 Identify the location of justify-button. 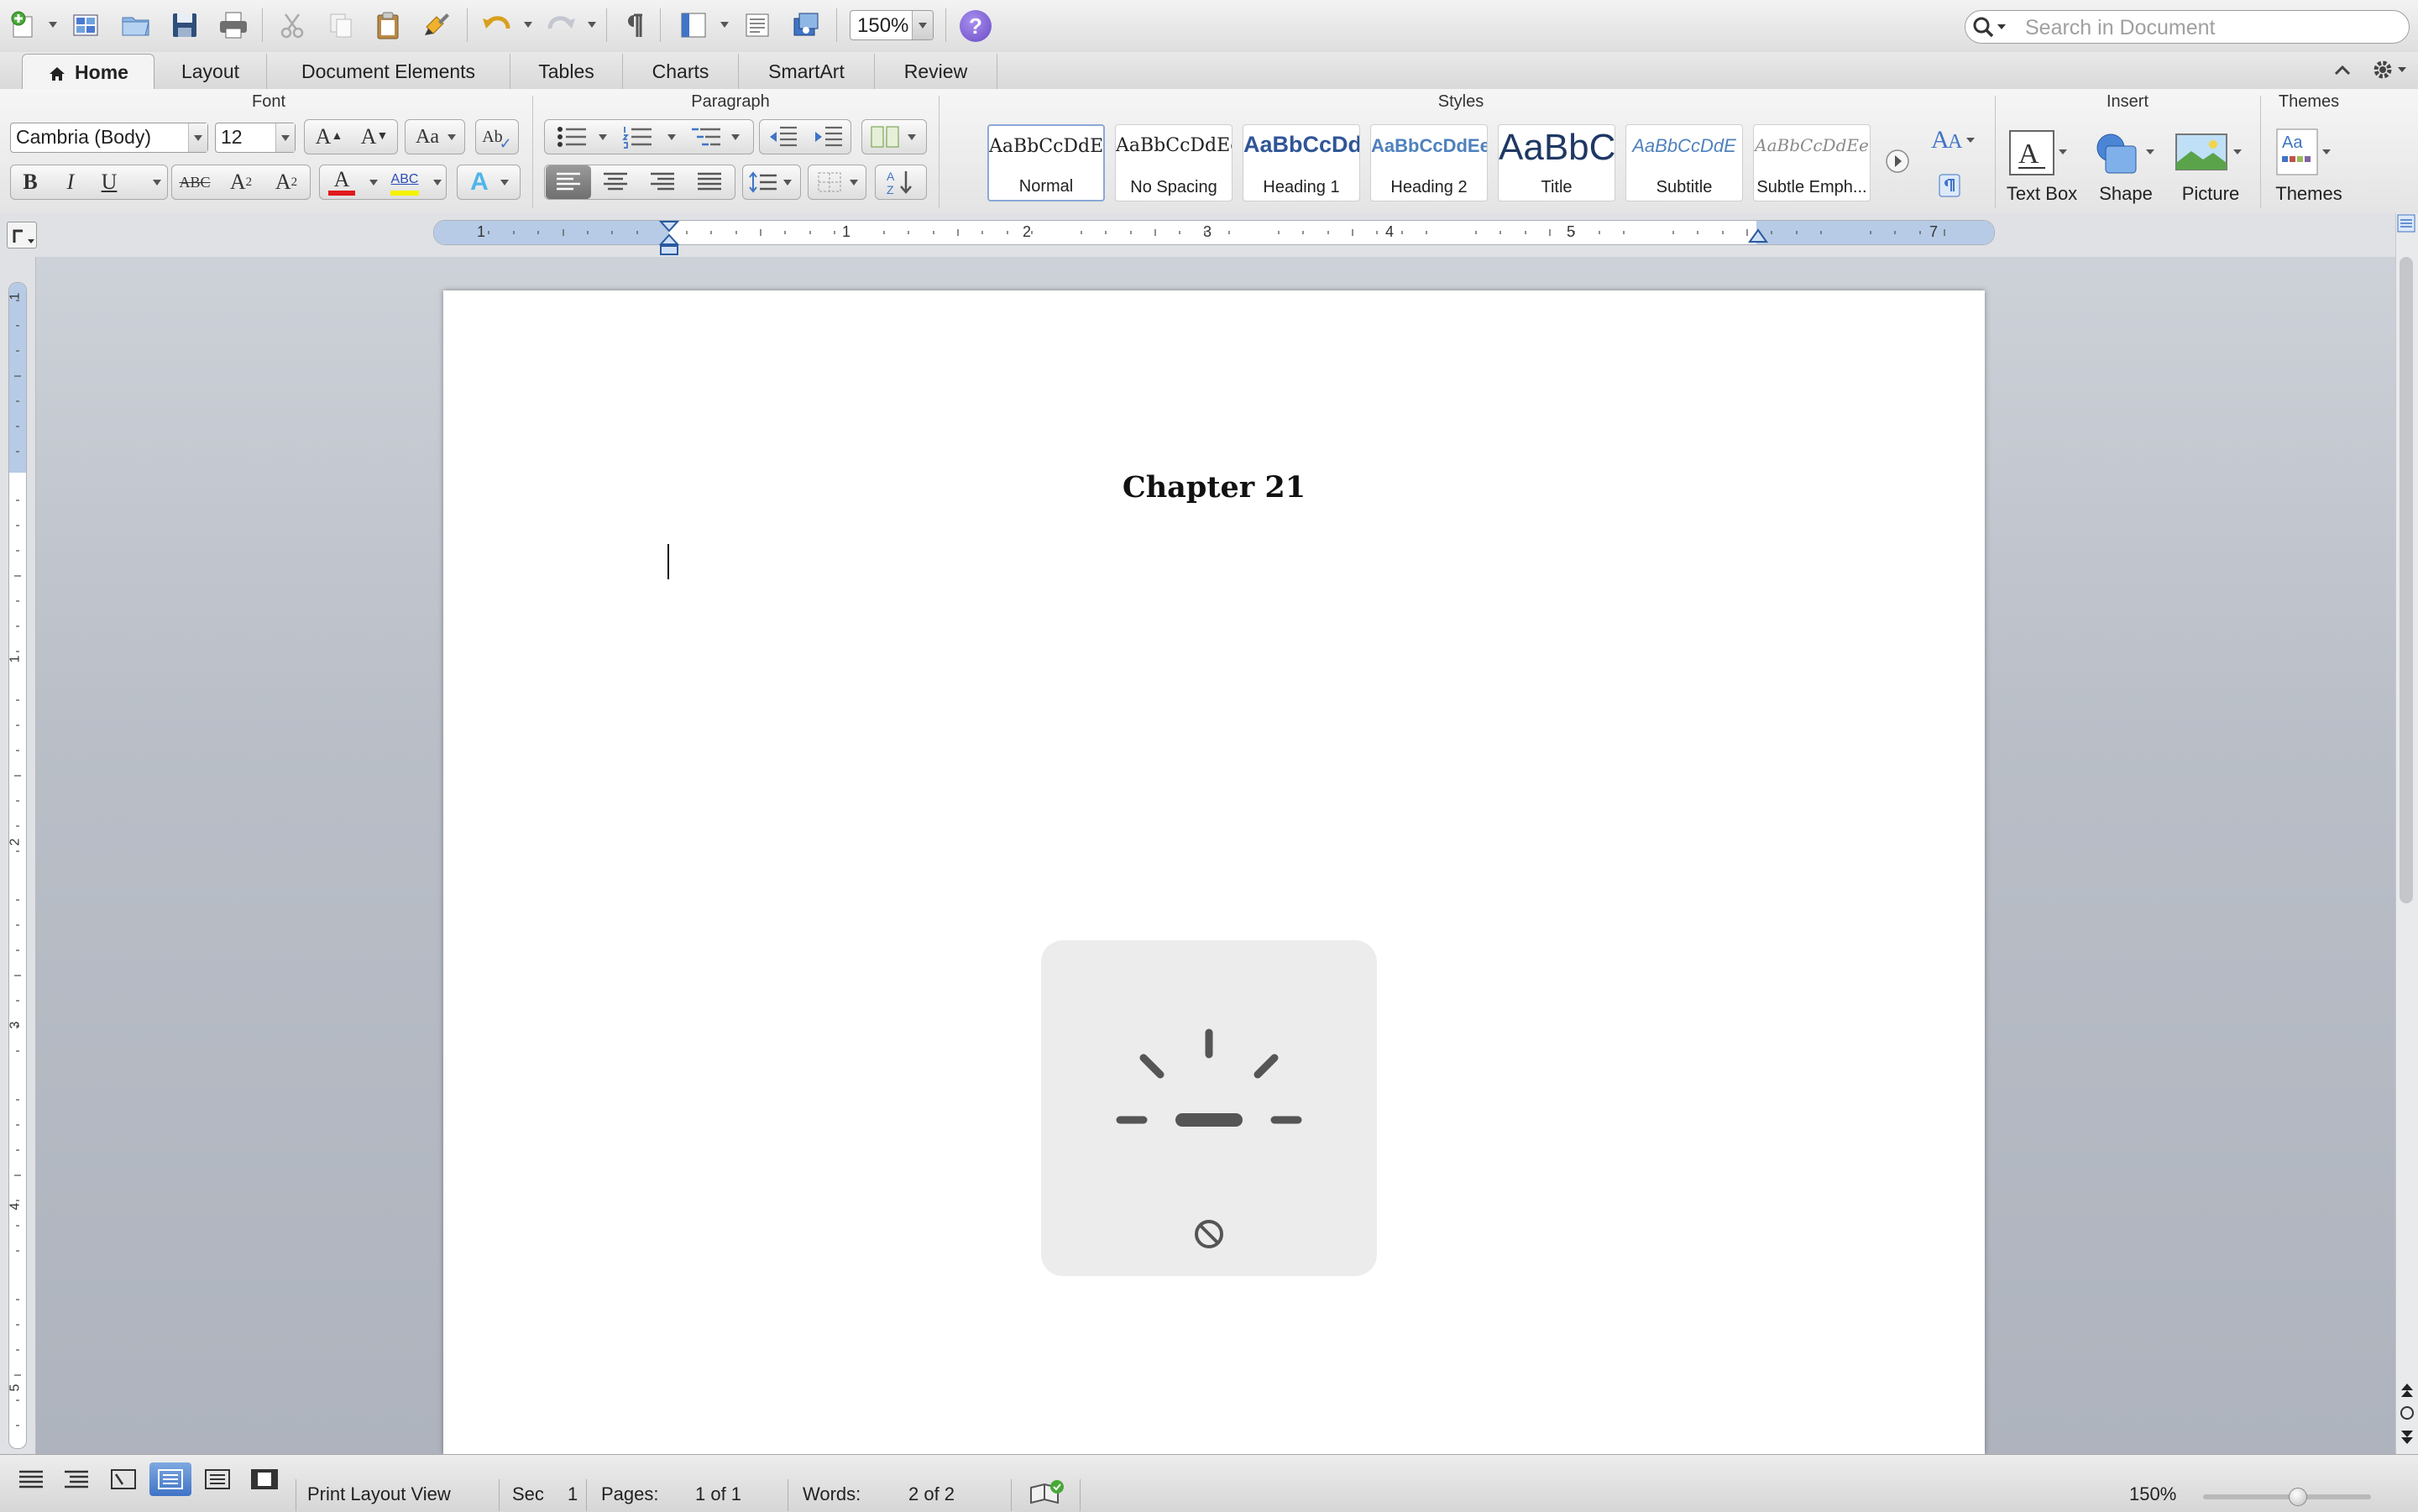
(709, 182).